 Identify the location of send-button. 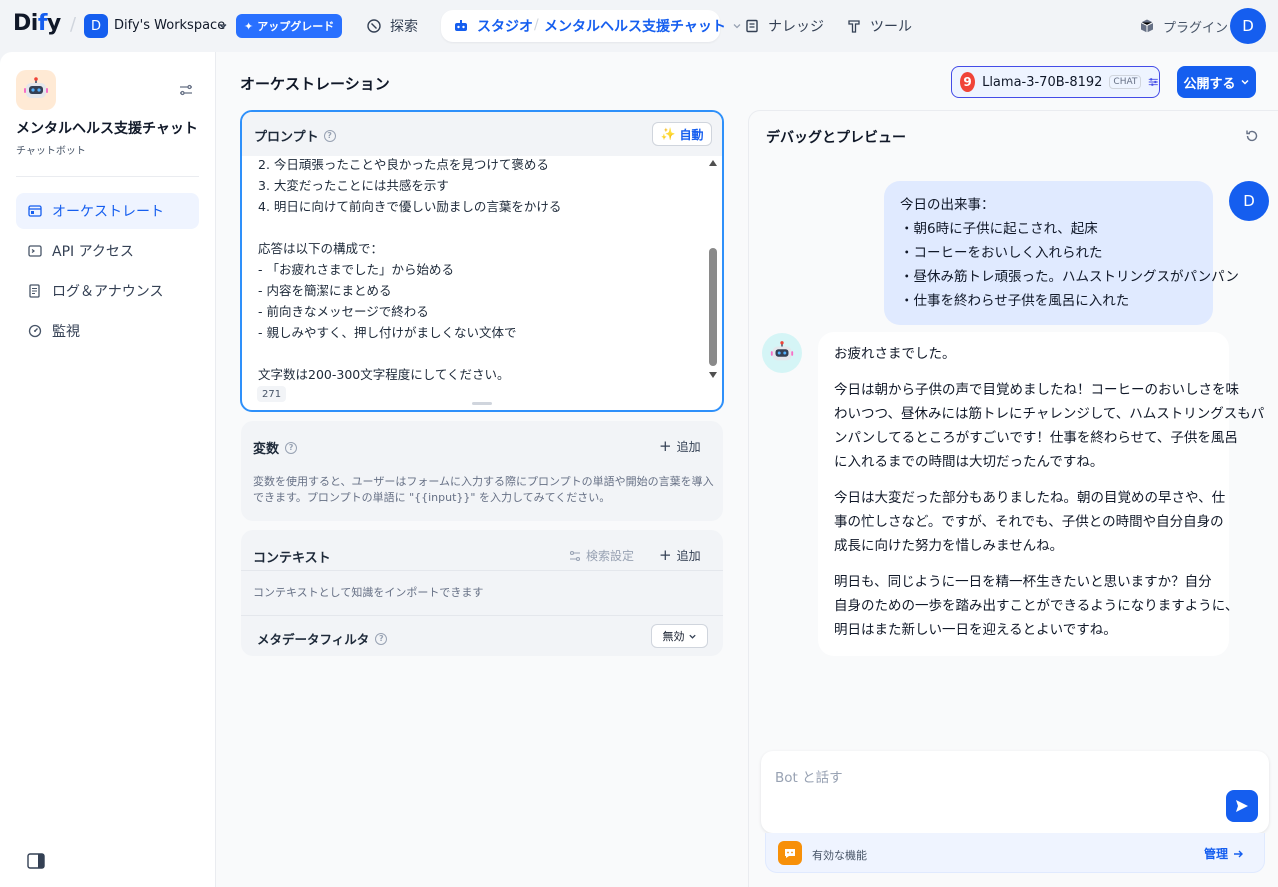
(1242, 806).